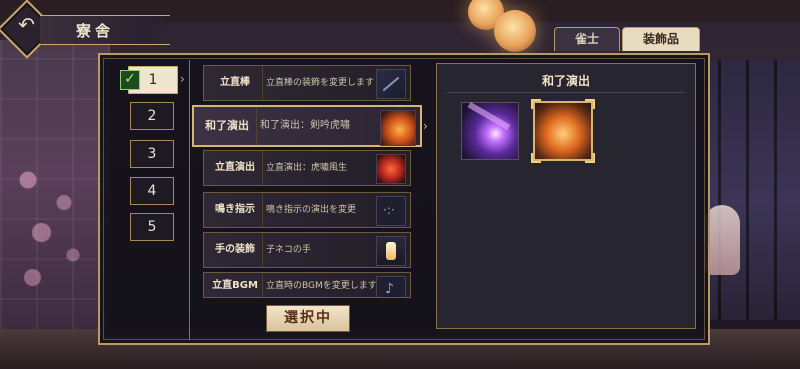  What do you see at coordinates (661, 39) in the screenshot?
I see `tab-decorations: 装飾品` at bounding box center [661, 39].